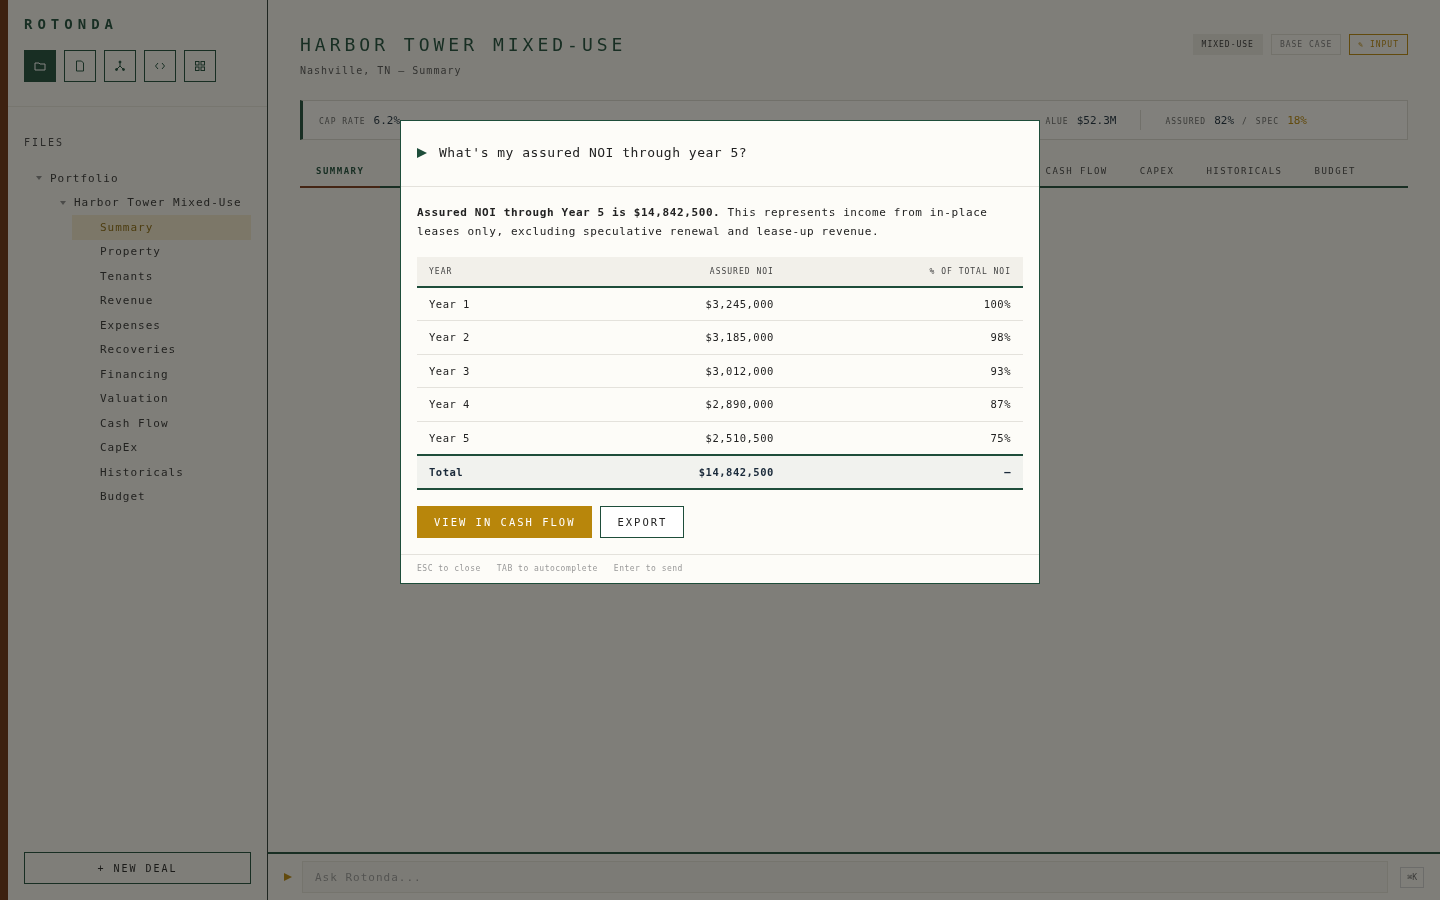 The height and width of the screenshot is (900, 1440). Describe the element at coordinates (674, 272) in the screenshot. I see `column-header: ASSURED NOI` at that location.